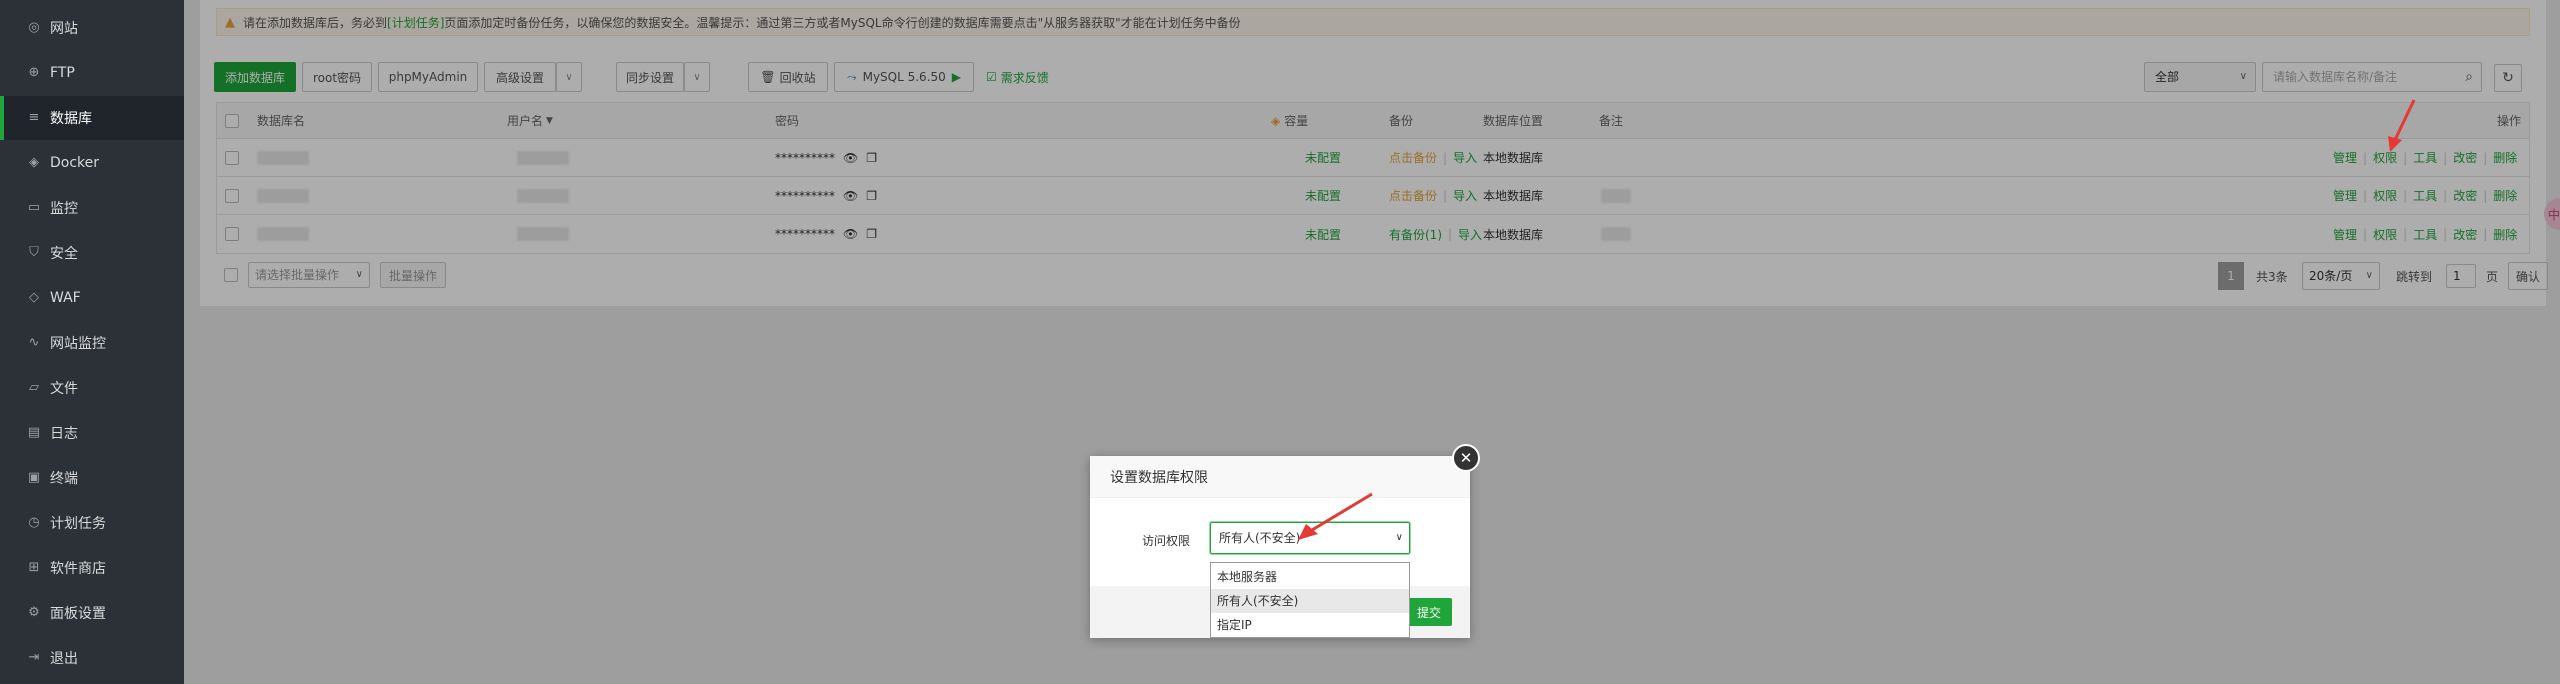  I want to click on store-icon: ⊞, so click(34, 567).